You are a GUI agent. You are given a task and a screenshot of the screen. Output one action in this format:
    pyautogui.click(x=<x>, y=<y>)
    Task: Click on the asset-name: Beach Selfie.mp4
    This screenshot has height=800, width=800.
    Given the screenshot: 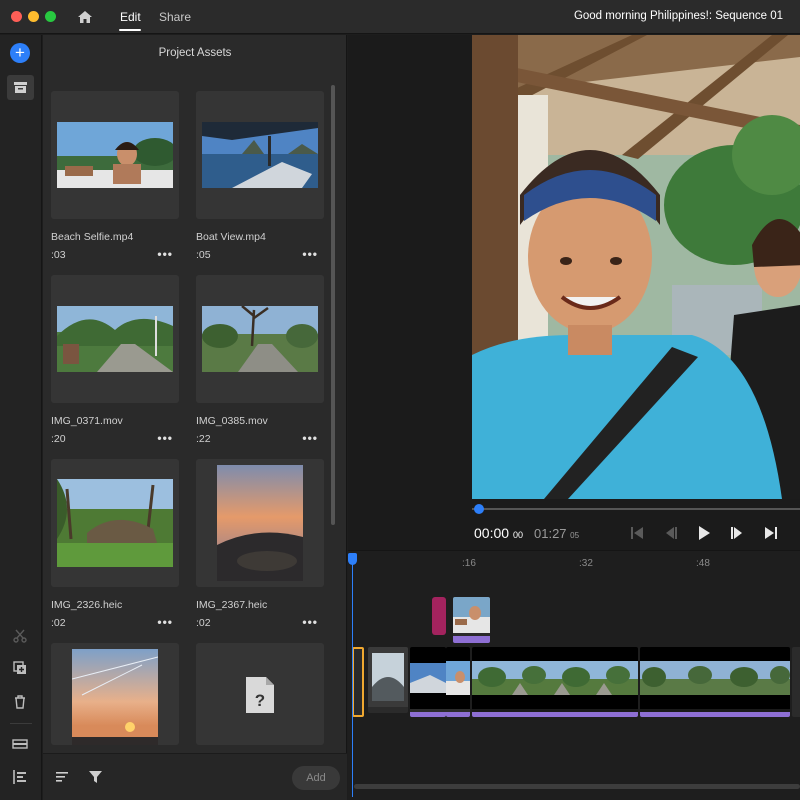 What is the action you would take?
    pyautogui.click(x=92, y=237)
    